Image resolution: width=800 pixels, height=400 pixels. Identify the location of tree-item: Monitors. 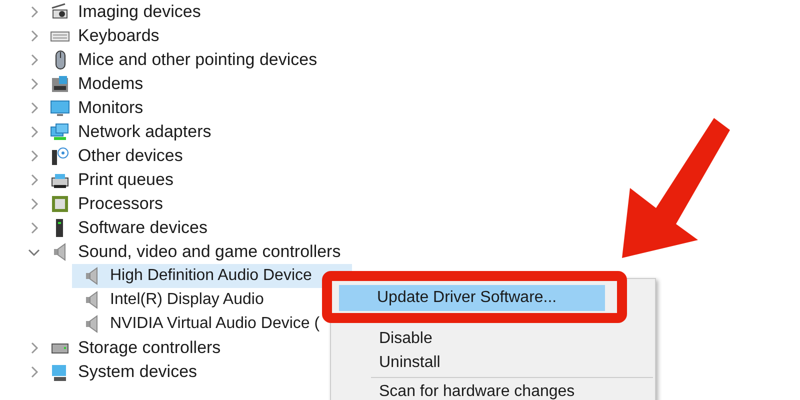
(111, 108).